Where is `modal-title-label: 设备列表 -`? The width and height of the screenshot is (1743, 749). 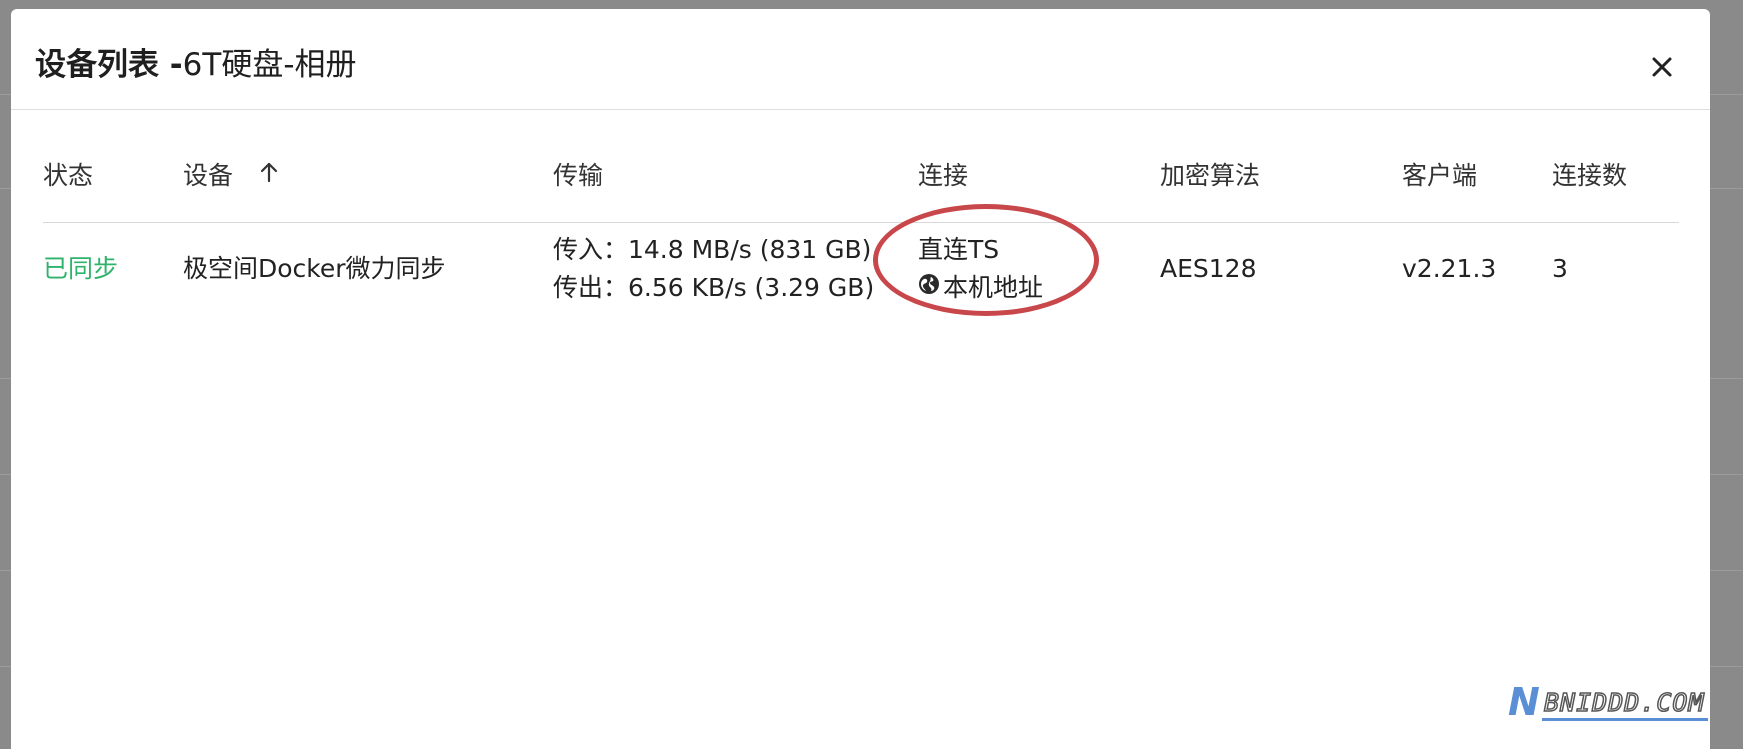 modal-title-label: 设备列表 - is located at coordinates (109, 65).